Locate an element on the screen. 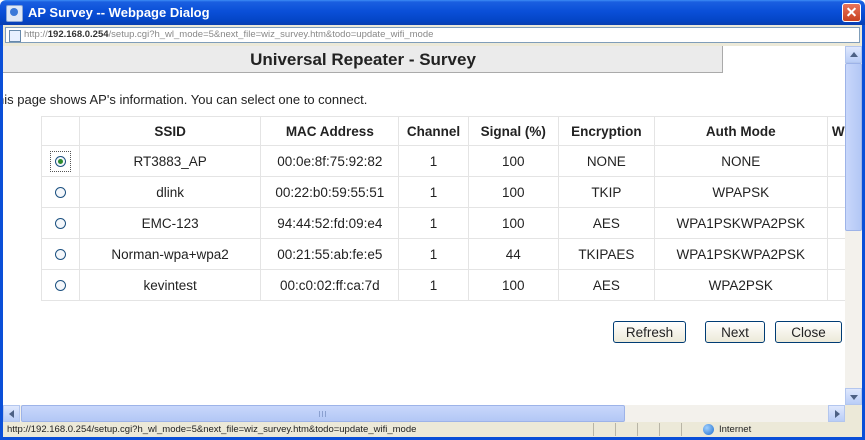  horizontal-scrollbar is located at coordinates (424, 413).